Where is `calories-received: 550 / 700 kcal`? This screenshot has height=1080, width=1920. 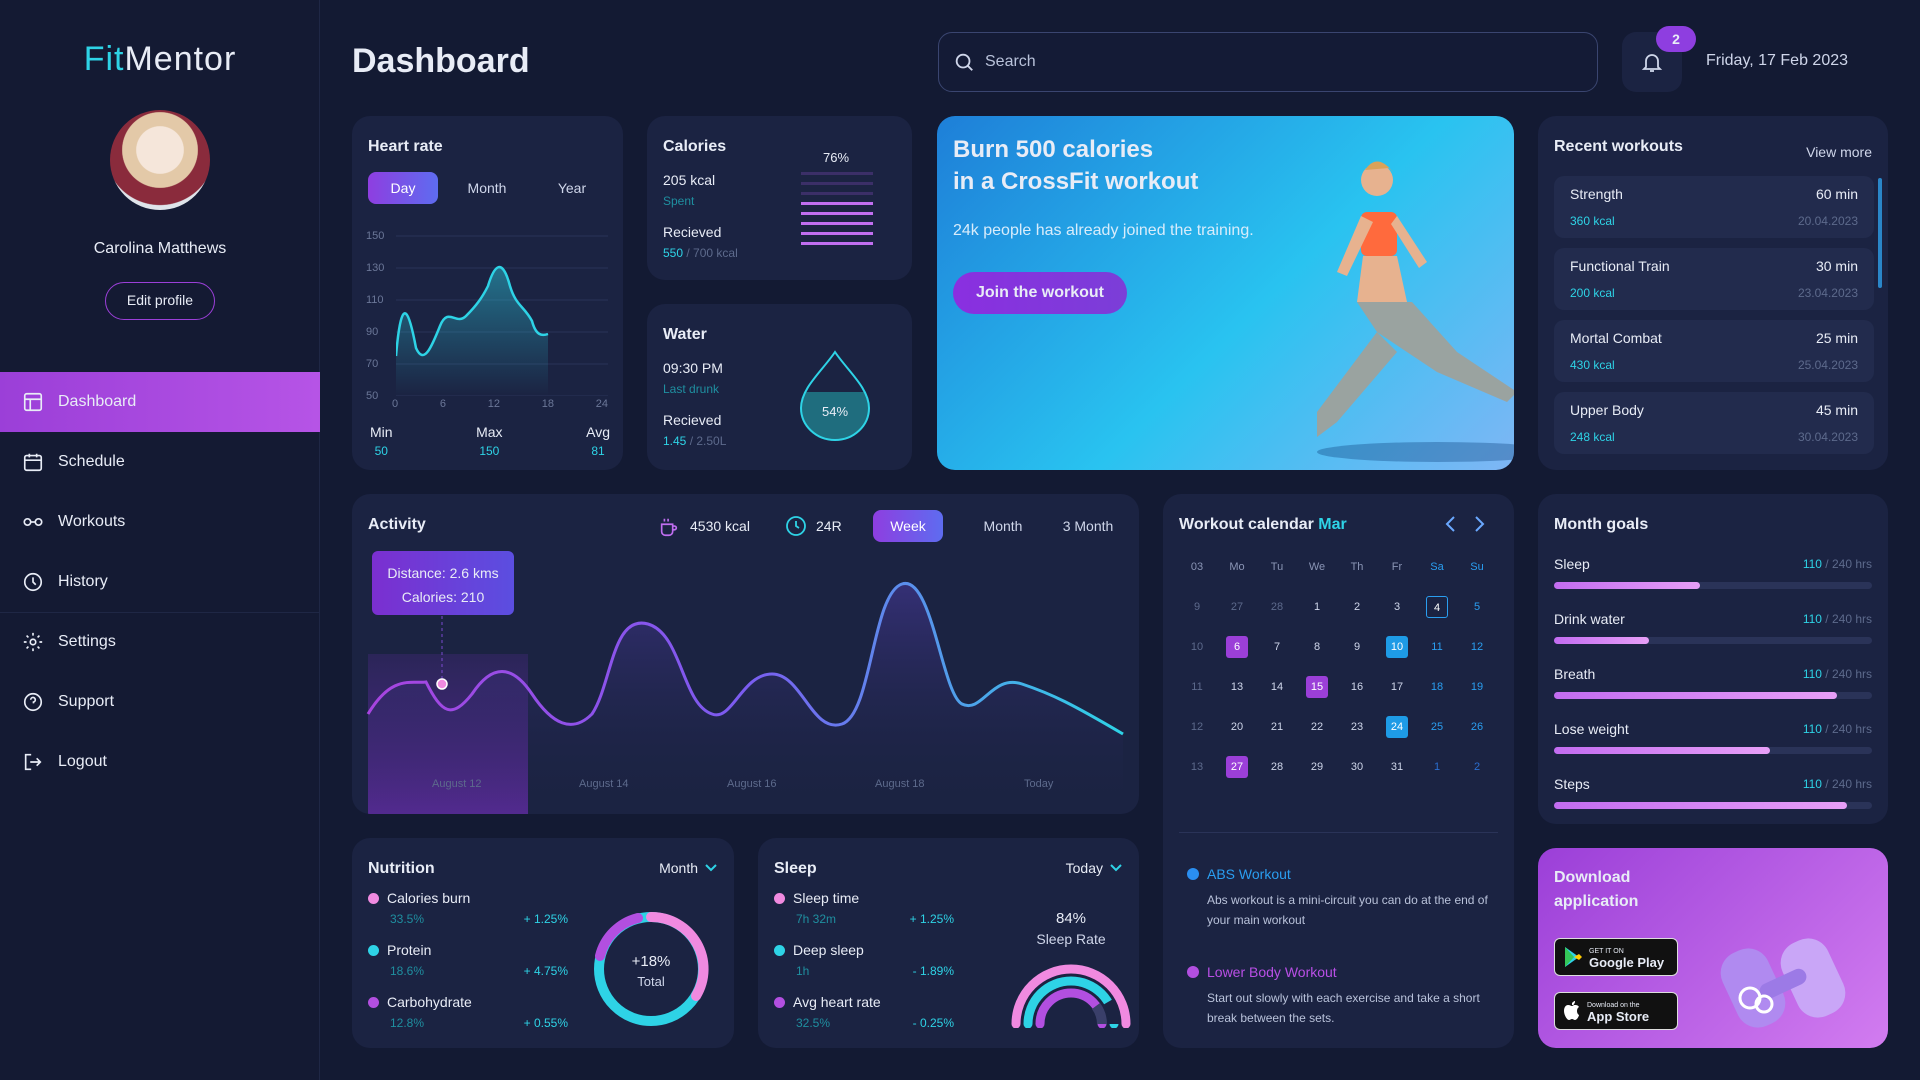 calories-received: 550 / 700 kcal is located at coordinates (700, 253).